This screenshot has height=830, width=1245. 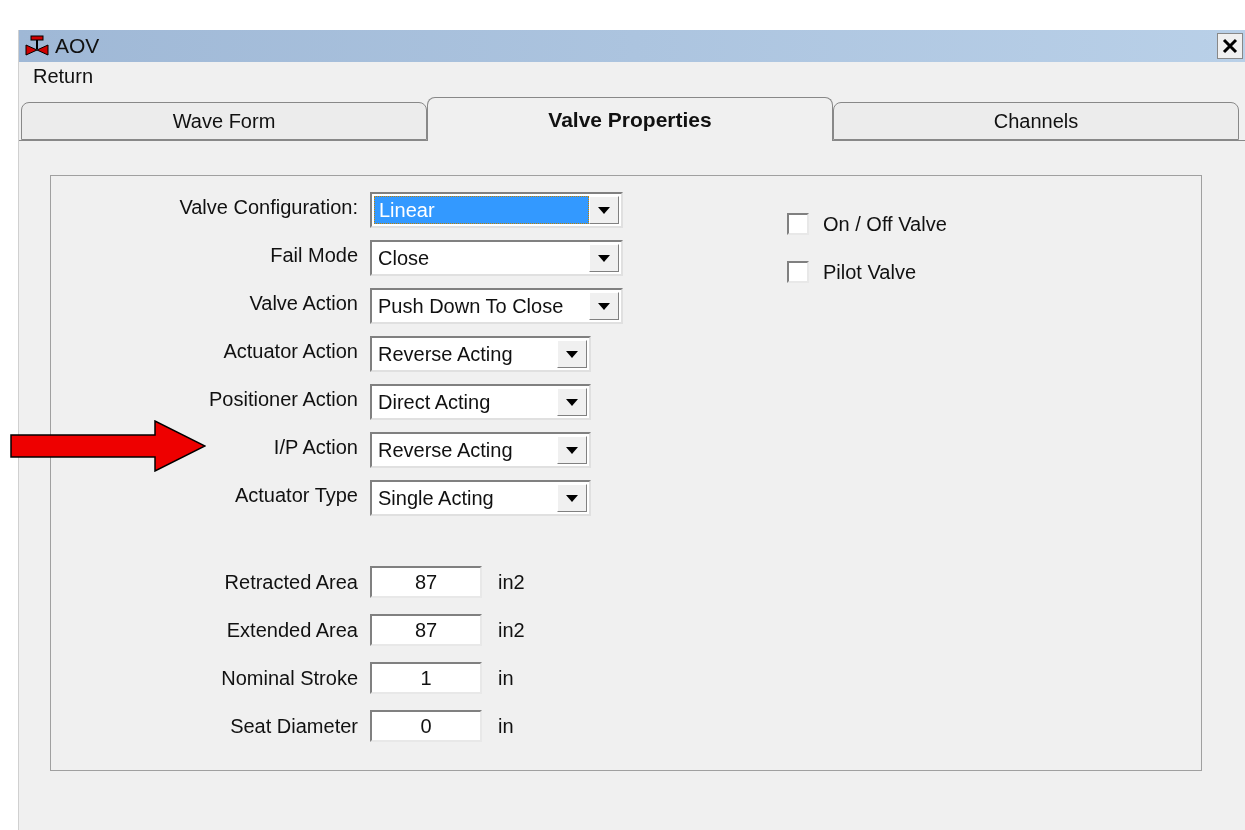 I want to click on dropdown-value: Linear, so click(x=481, y=210).